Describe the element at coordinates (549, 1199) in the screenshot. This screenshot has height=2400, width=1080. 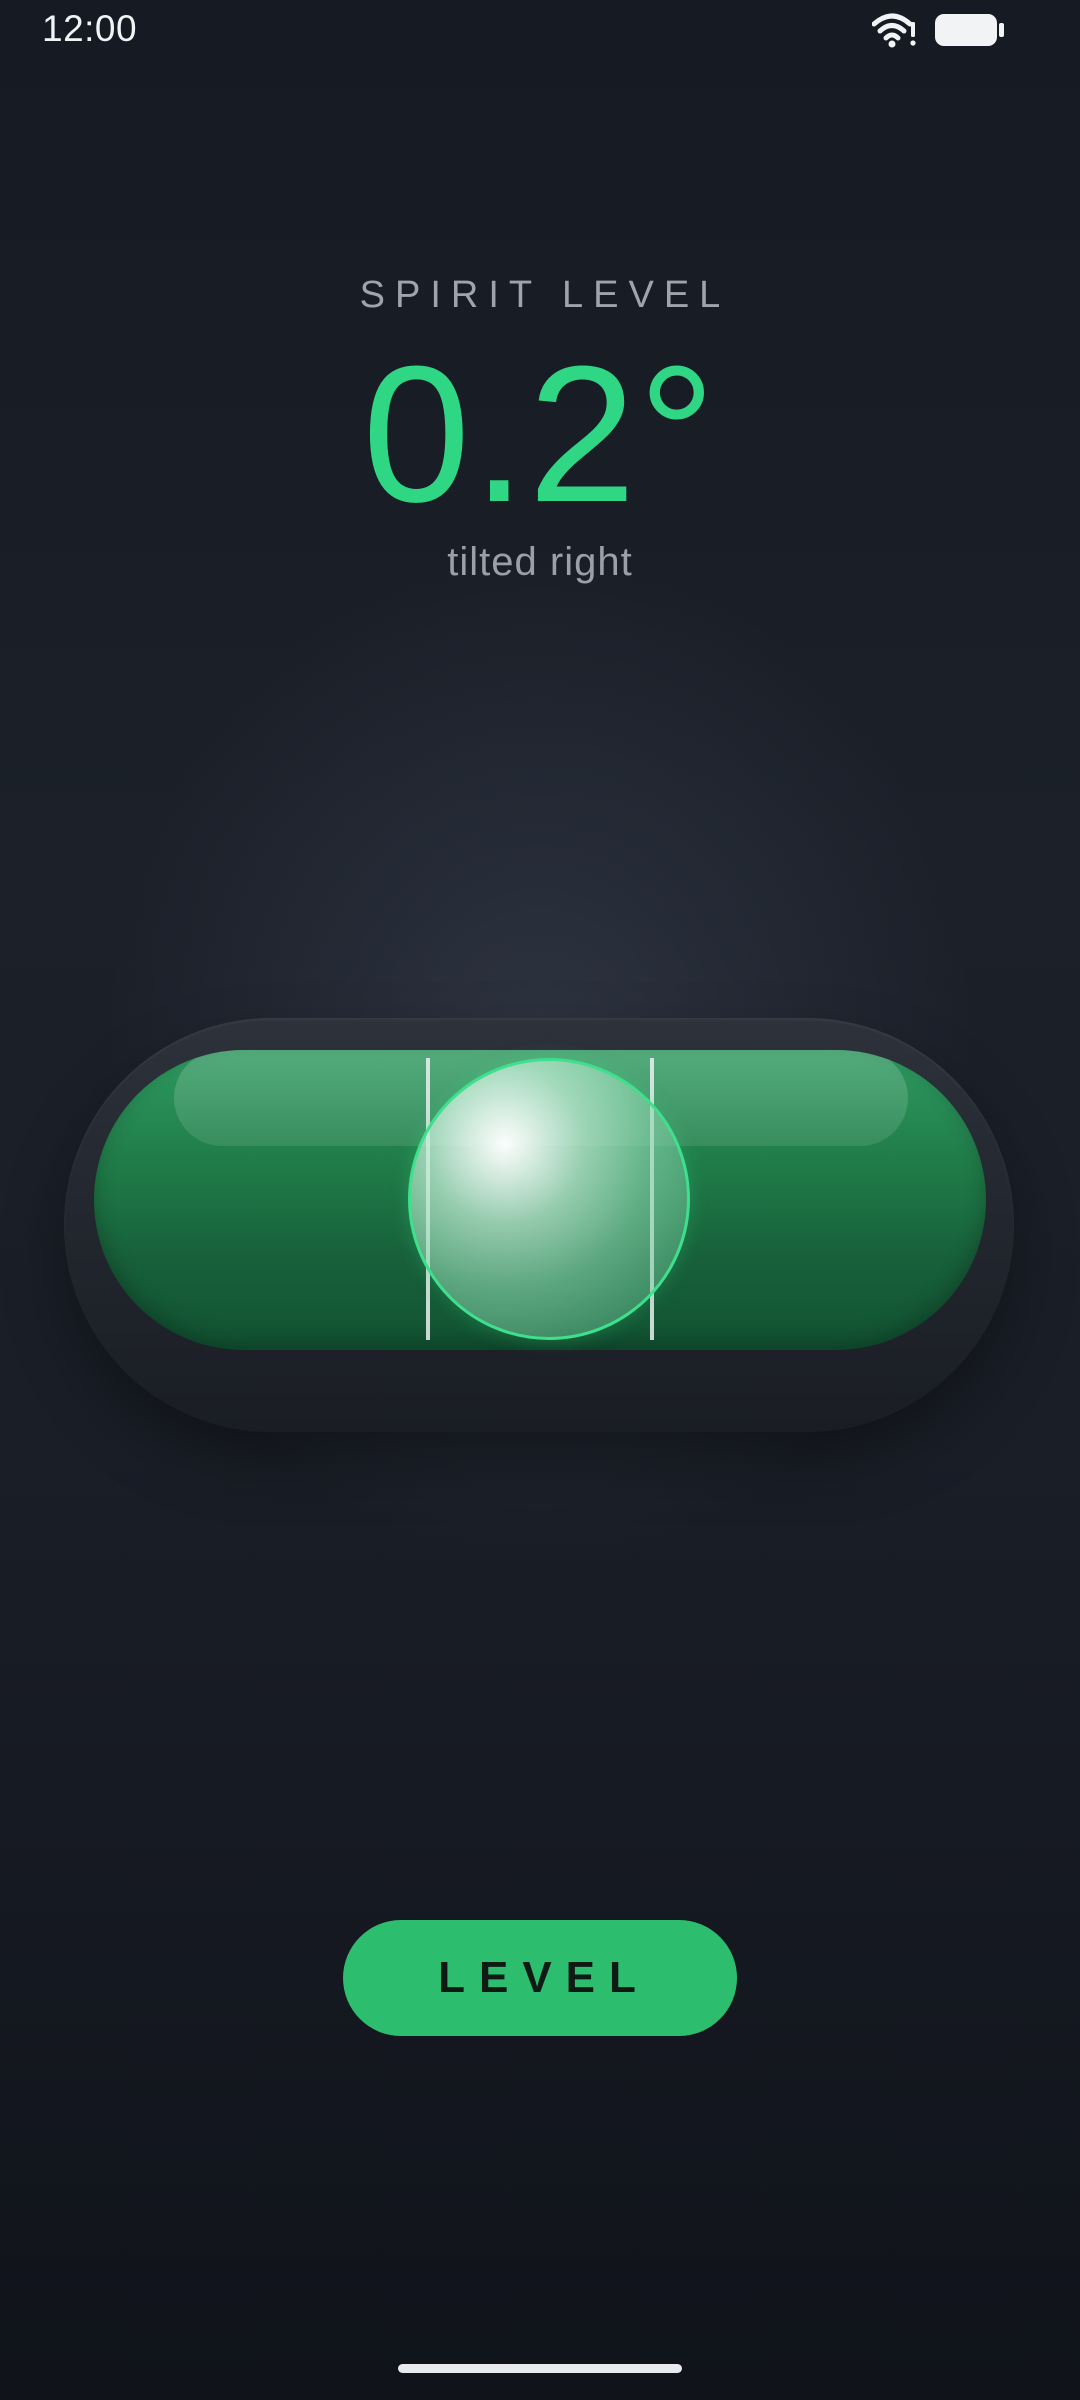
I see `level-bubble` at that location.